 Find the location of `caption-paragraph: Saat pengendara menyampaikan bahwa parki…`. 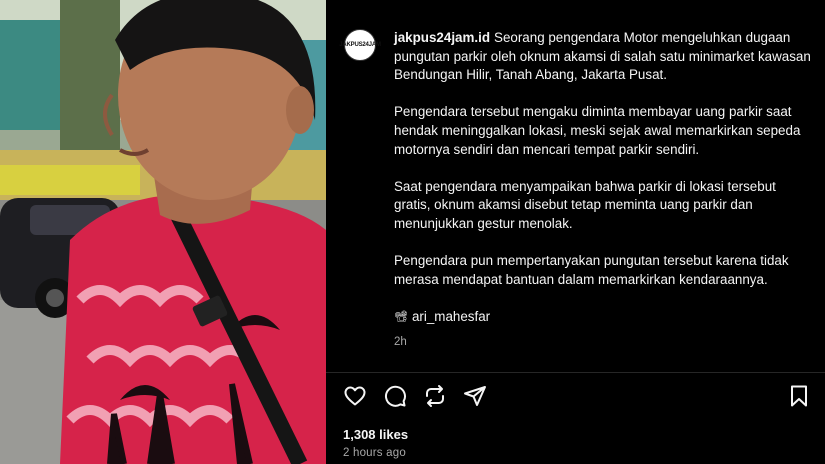

caption-paragraph: Saat pengendara menyampaikan bahwa parki… is located at coordinates (585, 204).